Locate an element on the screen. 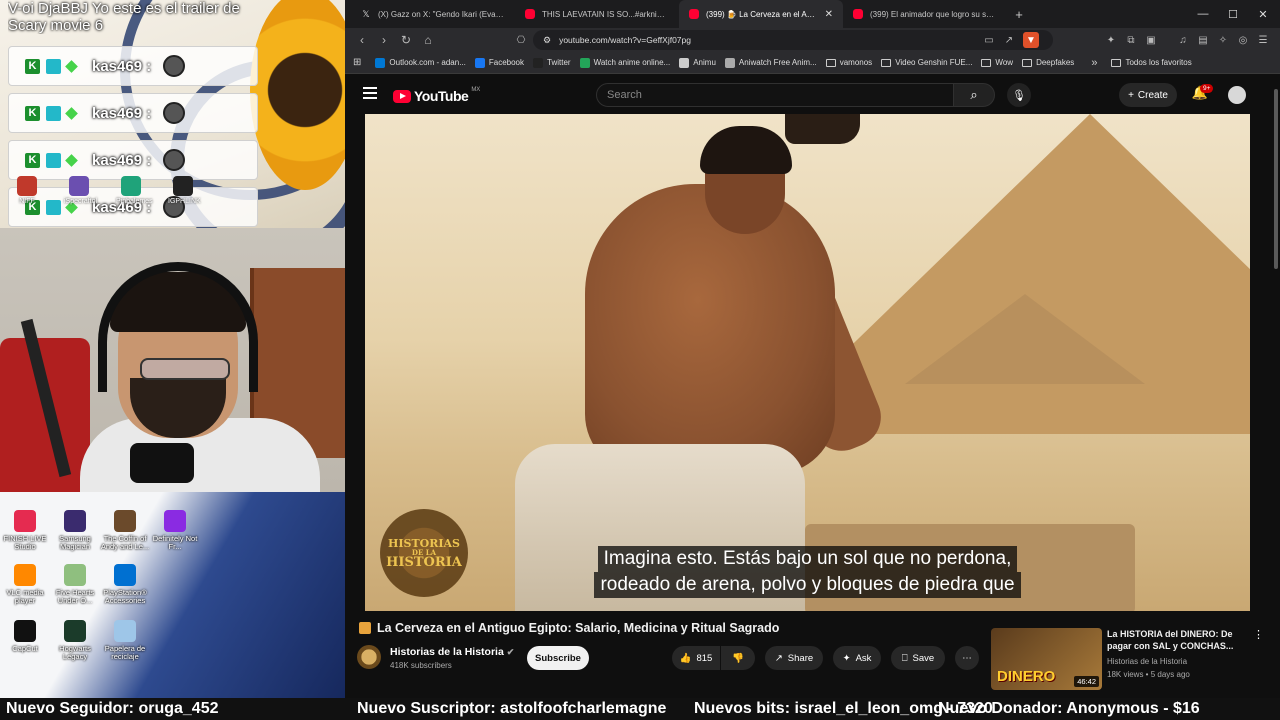  reload-icon: ↻ is located at coordinates (406, 40).